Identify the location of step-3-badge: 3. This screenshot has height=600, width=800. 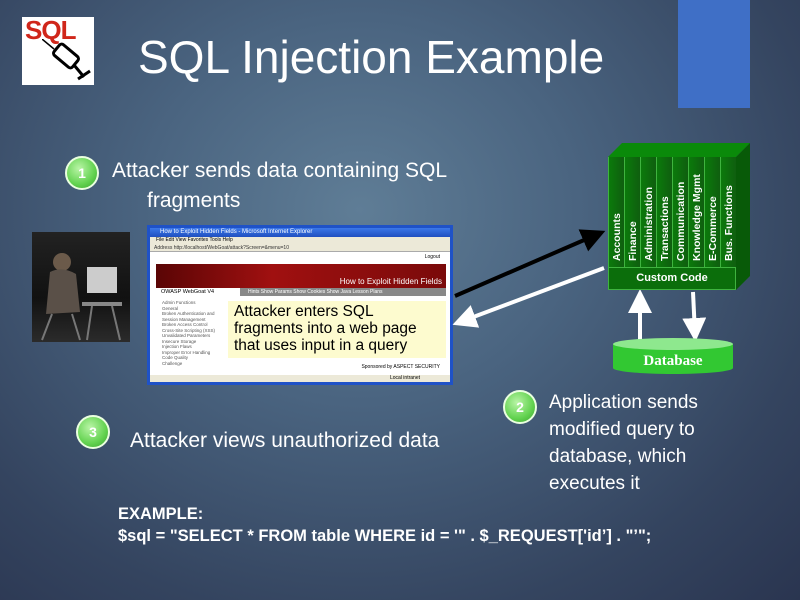
(93, 432).